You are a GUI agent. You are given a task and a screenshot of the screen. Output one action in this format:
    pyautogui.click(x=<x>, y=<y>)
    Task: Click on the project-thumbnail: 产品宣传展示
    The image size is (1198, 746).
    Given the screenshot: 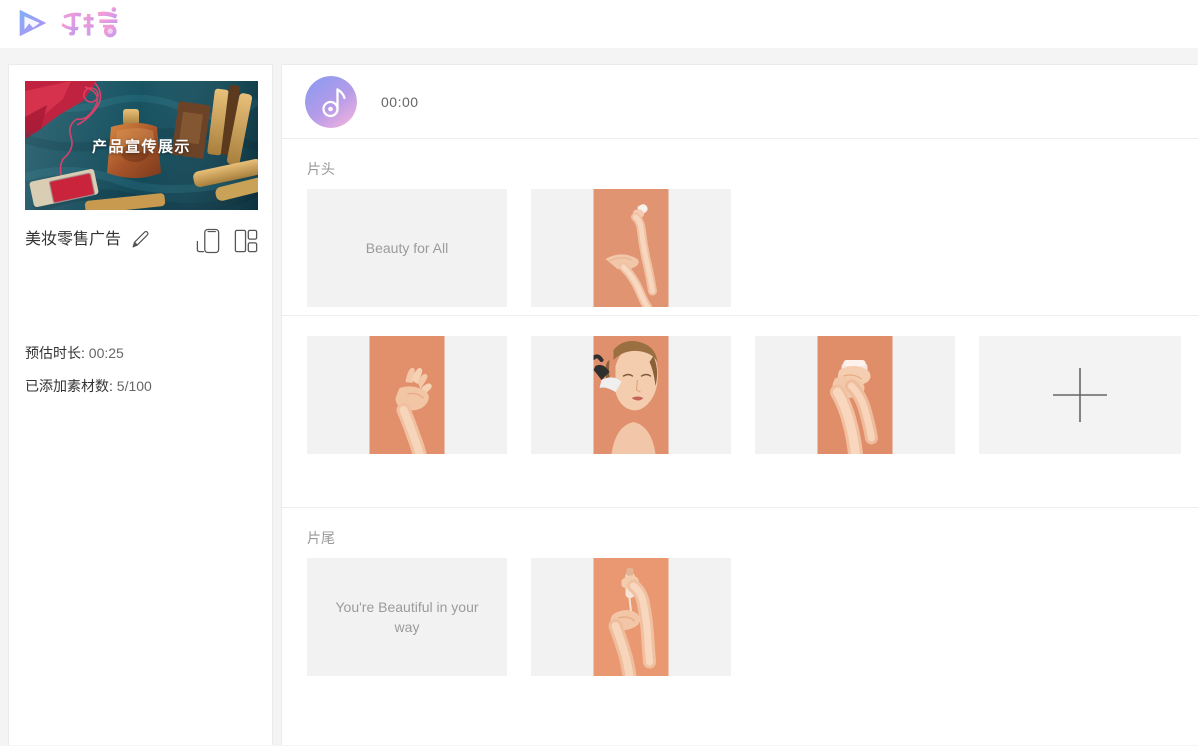 What is the action you would take?
    pyautogui.click(x=141, y=145)
    